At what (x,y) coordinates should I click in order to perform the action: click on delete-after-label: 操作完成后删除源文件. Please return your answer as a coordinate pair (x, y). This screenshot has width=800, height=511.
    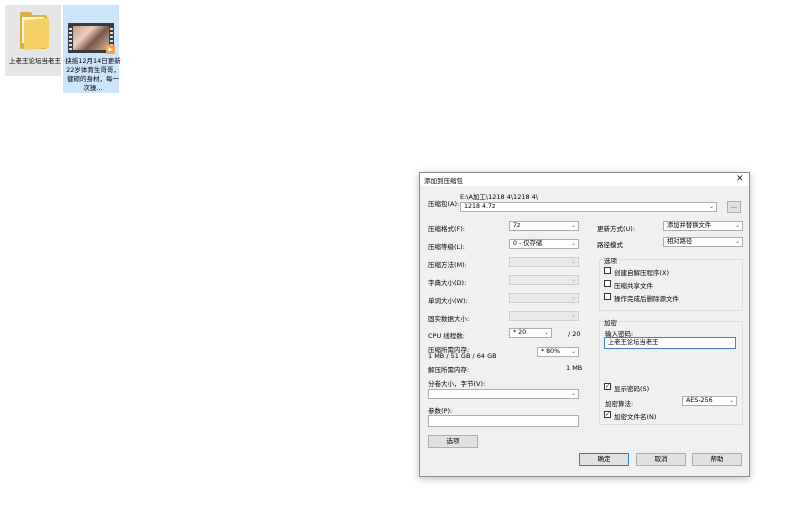
    Looking at the image, I should click on (646, 299).